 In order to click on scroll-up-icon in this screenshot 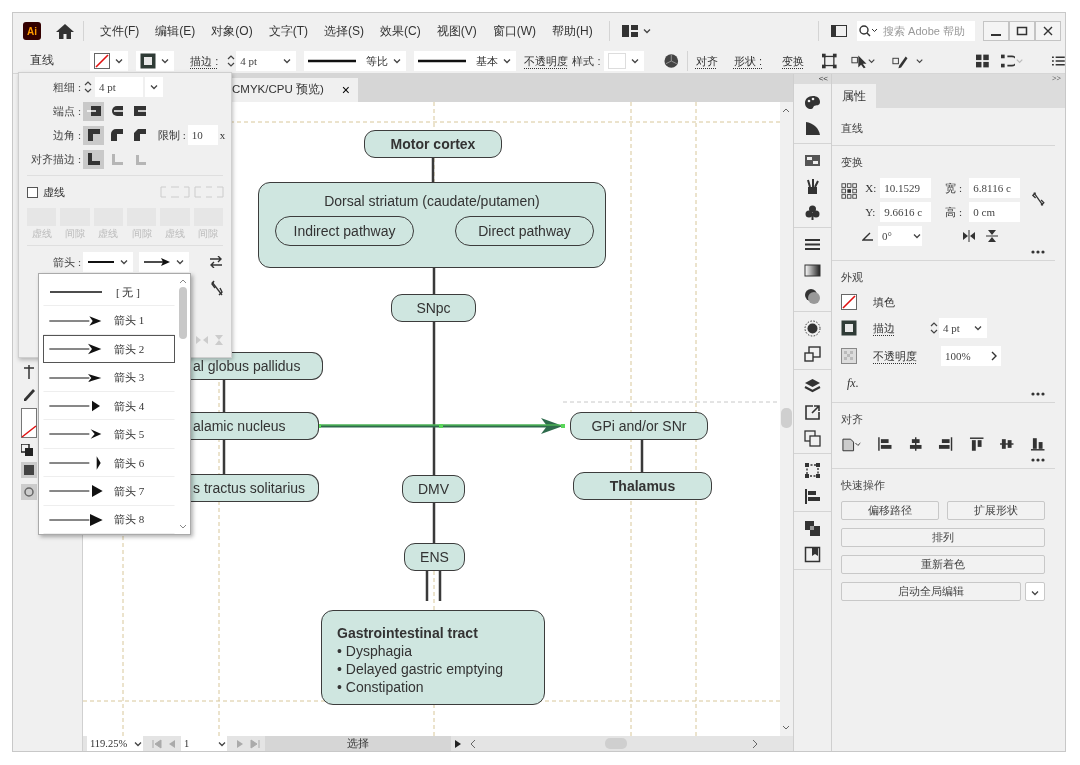, I will do `click(183, 281)`.